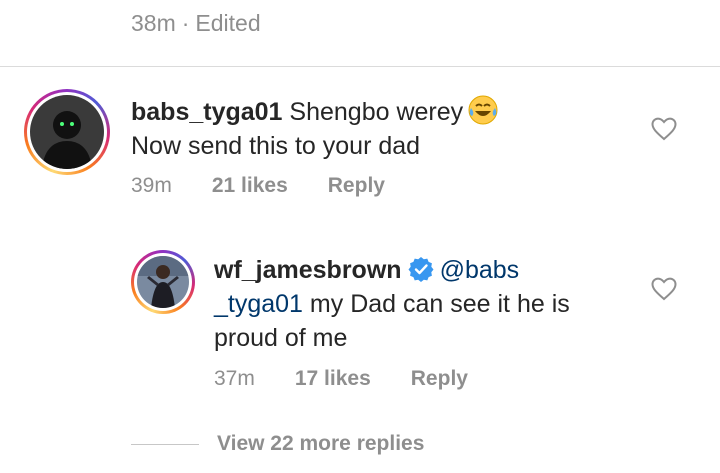 Image resolution: width=720 pixels, height=473 pixels. Describe the element at coordinates (250, 186) in the screenshot. I see `likes-count: 21 likes` at that location.